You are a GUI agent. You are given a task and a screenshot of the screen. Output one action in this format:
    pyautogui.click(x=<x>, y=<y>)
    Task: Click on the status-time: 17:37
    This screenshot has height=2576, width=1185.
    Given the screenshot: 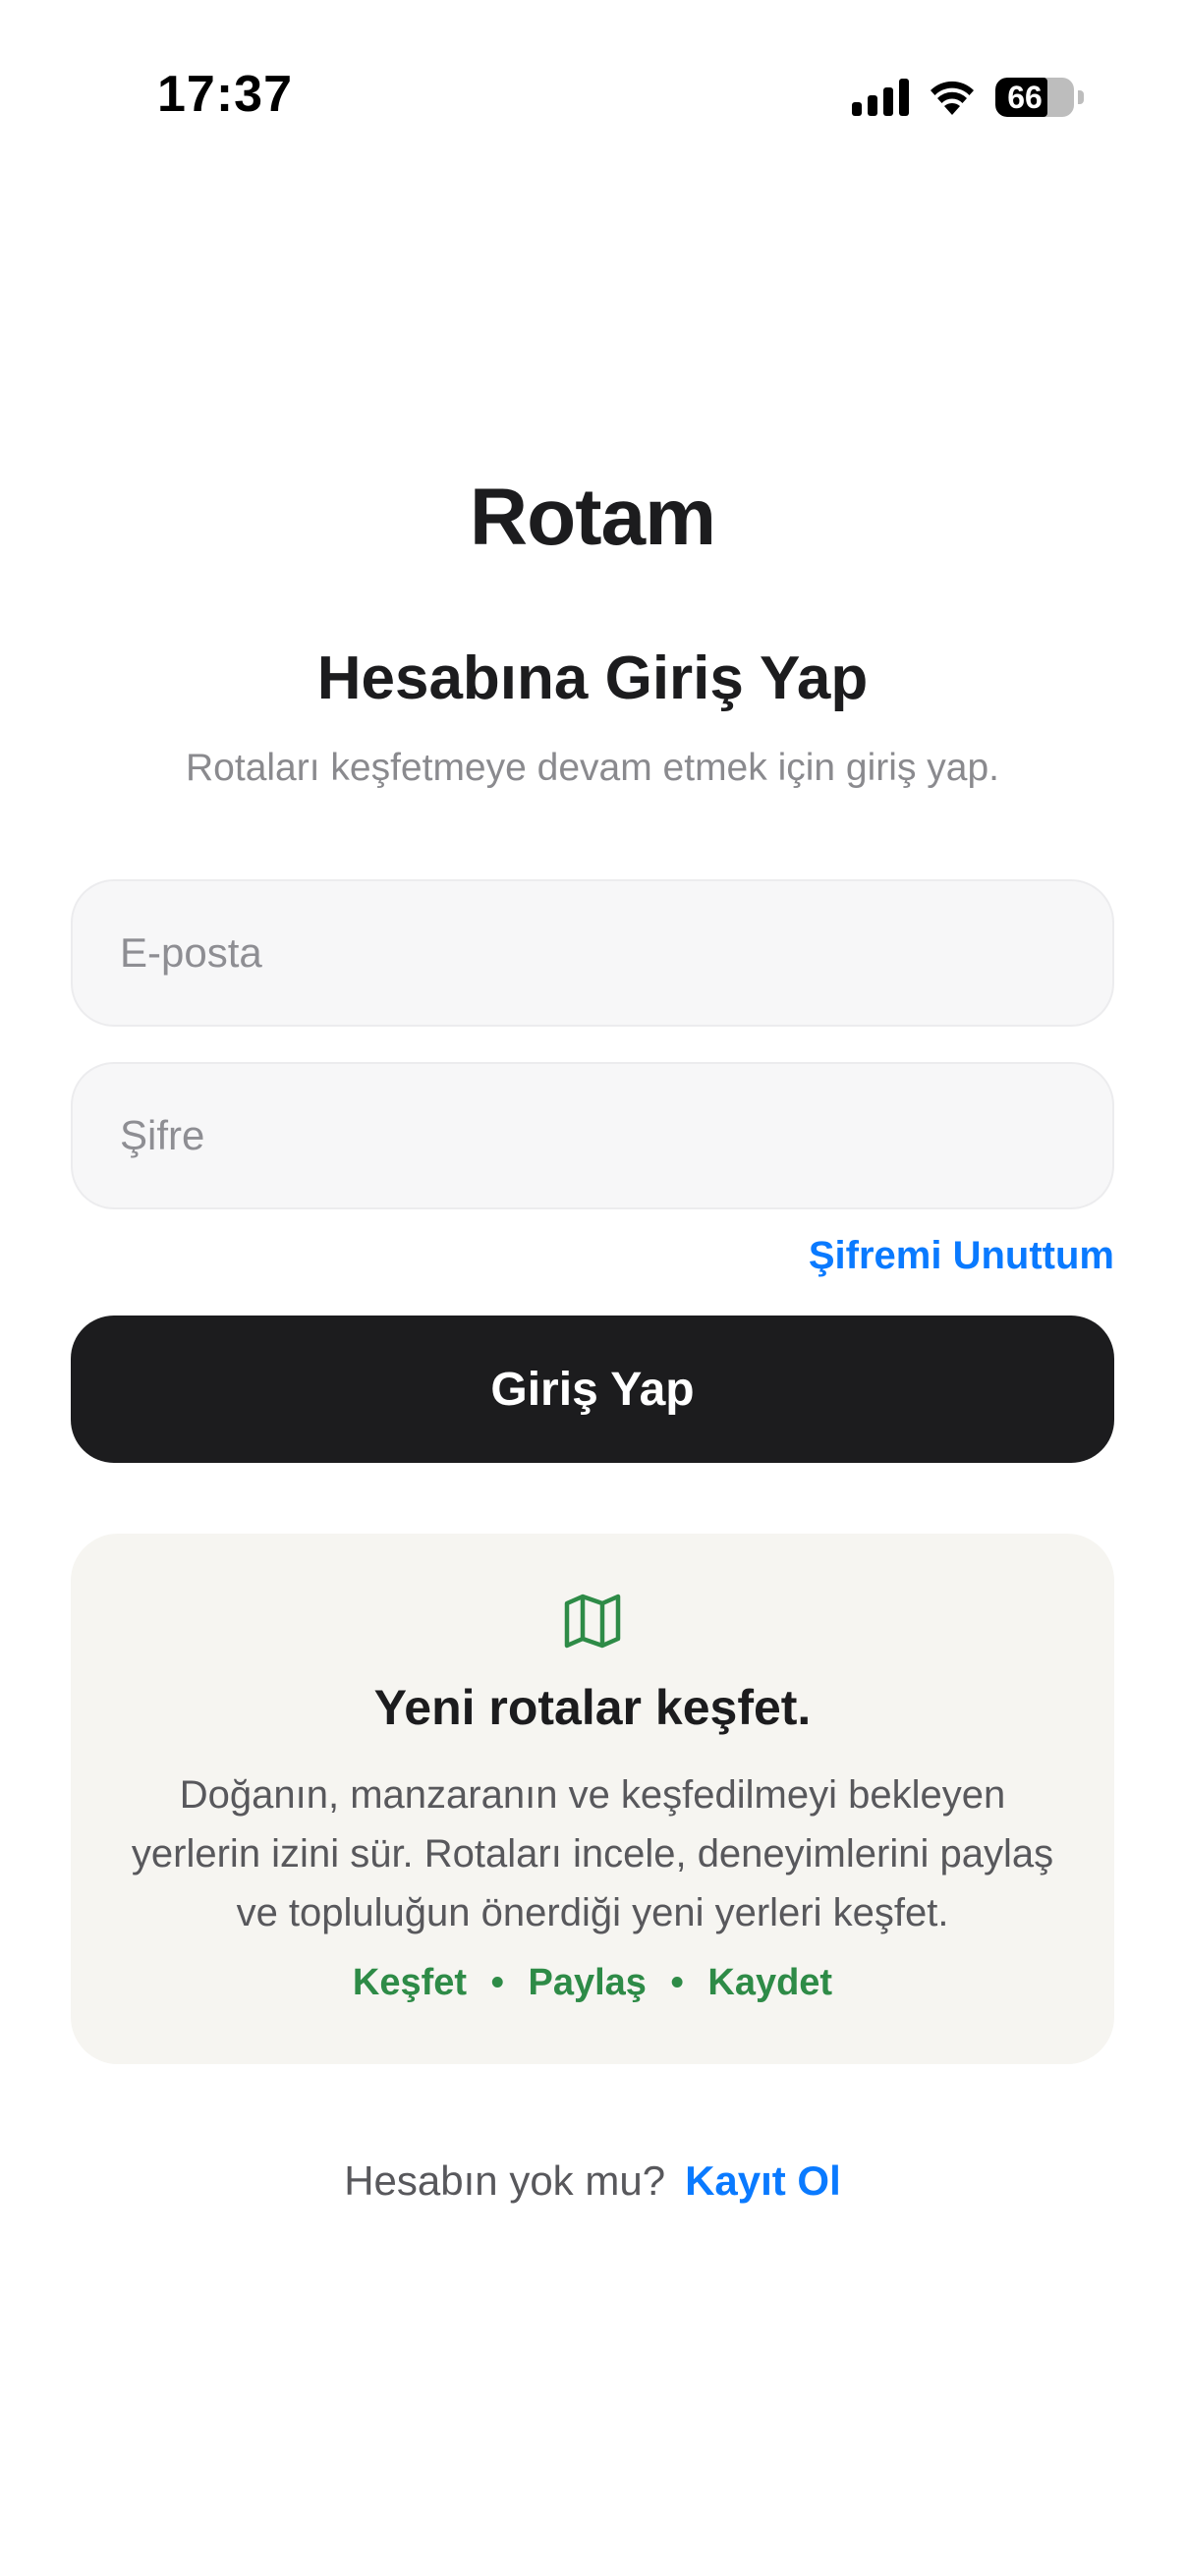 What is the action you would take?
    pyautogui.click(x=225, y=94)
    